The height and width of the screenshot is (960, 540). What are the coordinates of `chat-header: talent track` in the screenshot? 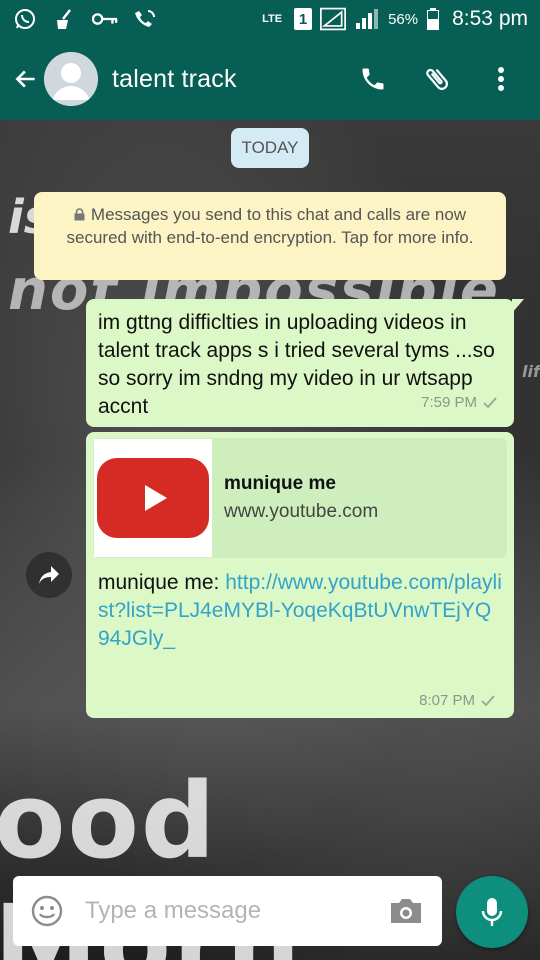 It's located at (270, 79).